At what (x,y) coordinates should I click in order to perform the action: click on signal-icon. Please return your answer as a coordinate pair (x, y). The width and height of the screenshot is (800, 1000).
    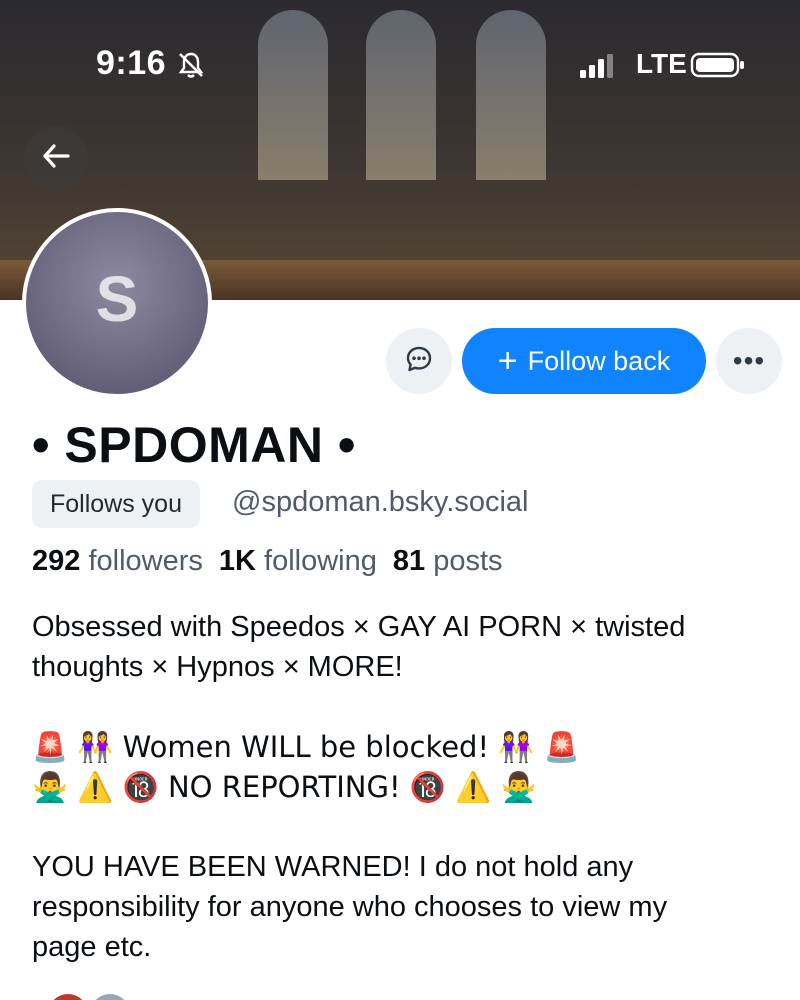
    Looking at the image, I should click on (598, 66).